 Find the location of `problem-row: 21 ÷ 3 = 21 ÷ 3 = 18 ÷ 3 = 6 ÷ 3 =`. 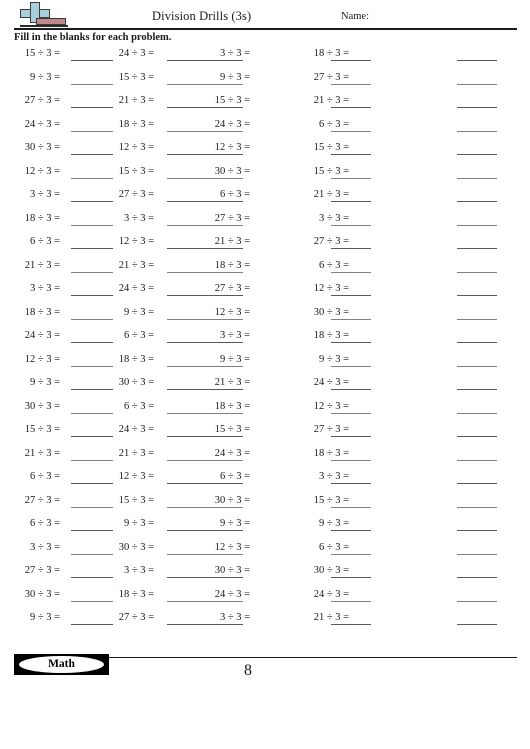

problem-row: 21 ÷ 3 = 21 ÷ 3 = 18 ÷ 3 = 6 ÷ 3 = is located at coordinates (265, 270).